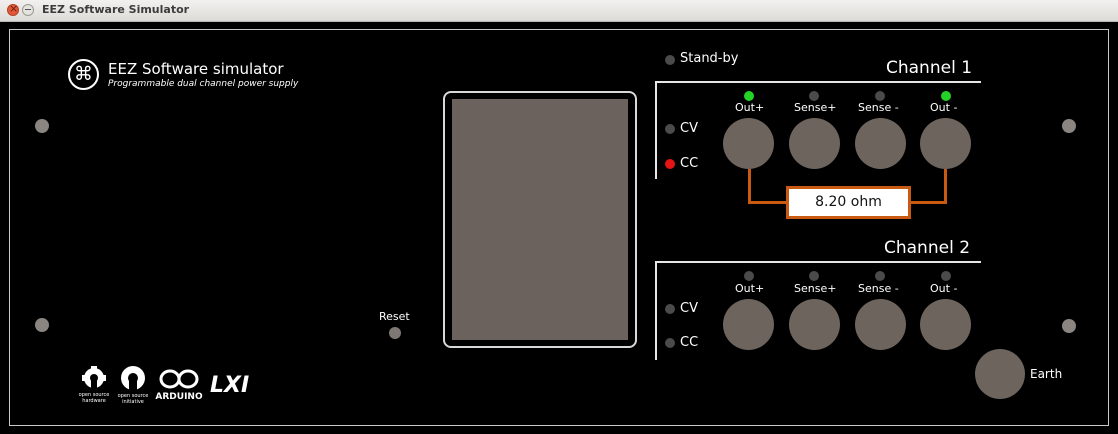 This screenshot has height=434, width=1118. What do you see at coordinates (814, 324) in the screenshot?
I see `channel2-sense-plus-terminal` at bounding box center [814, 324].